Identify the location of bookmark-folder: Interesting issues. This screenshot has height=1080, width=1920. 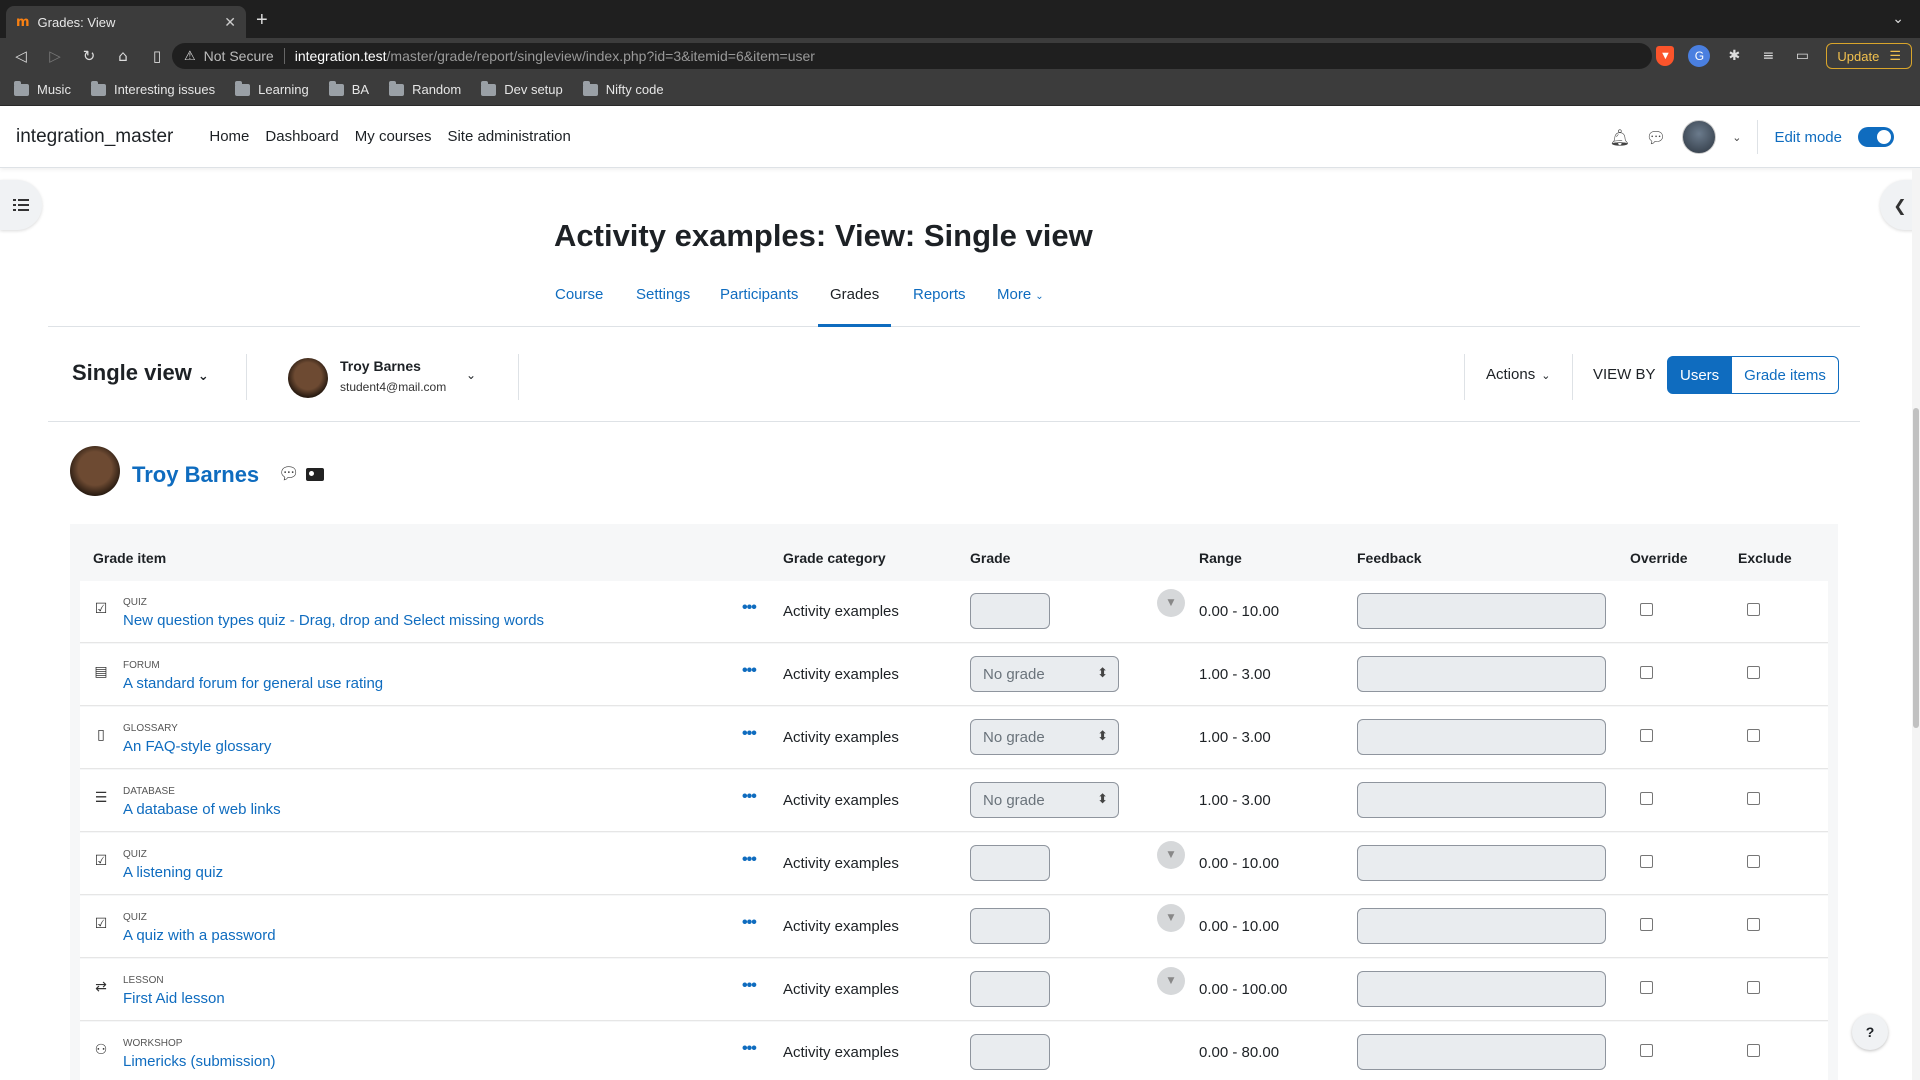
(152, 88).